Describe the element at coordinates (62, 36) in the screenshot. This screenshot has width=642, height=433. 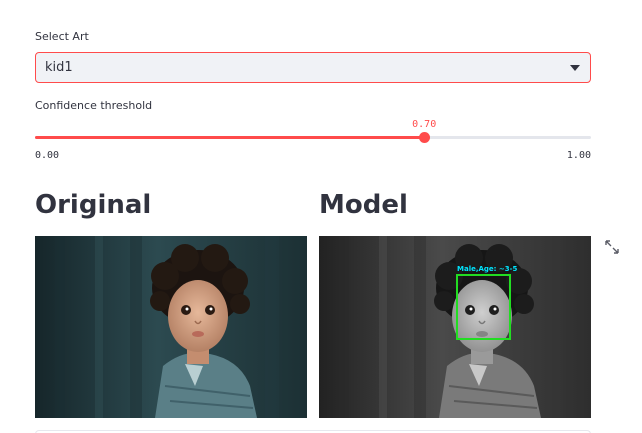
I see `select-art-label: Select Art` at that location.